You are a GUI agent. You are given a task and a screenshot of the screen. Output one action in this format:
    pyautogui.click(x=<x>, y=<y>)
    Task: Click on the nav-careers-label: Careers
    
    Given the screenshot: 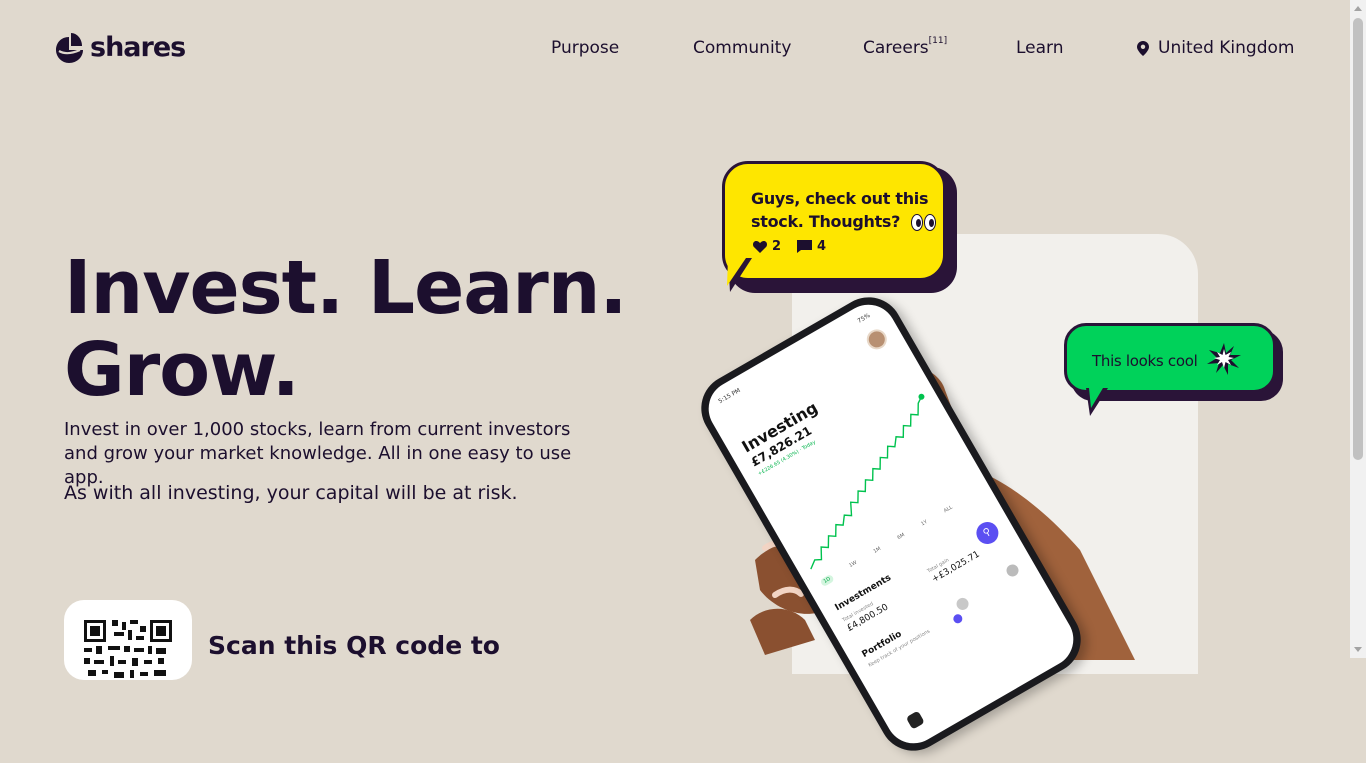 What is the action you would take?
    pyautogui.click(x=896, y=48)
    